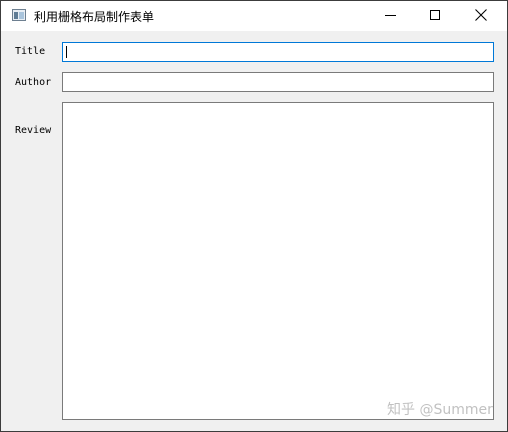  Describe the element at coordinates (254, 16) in the screenshot. I see `title-bar: 利用栅格布局制作表单` at that location.